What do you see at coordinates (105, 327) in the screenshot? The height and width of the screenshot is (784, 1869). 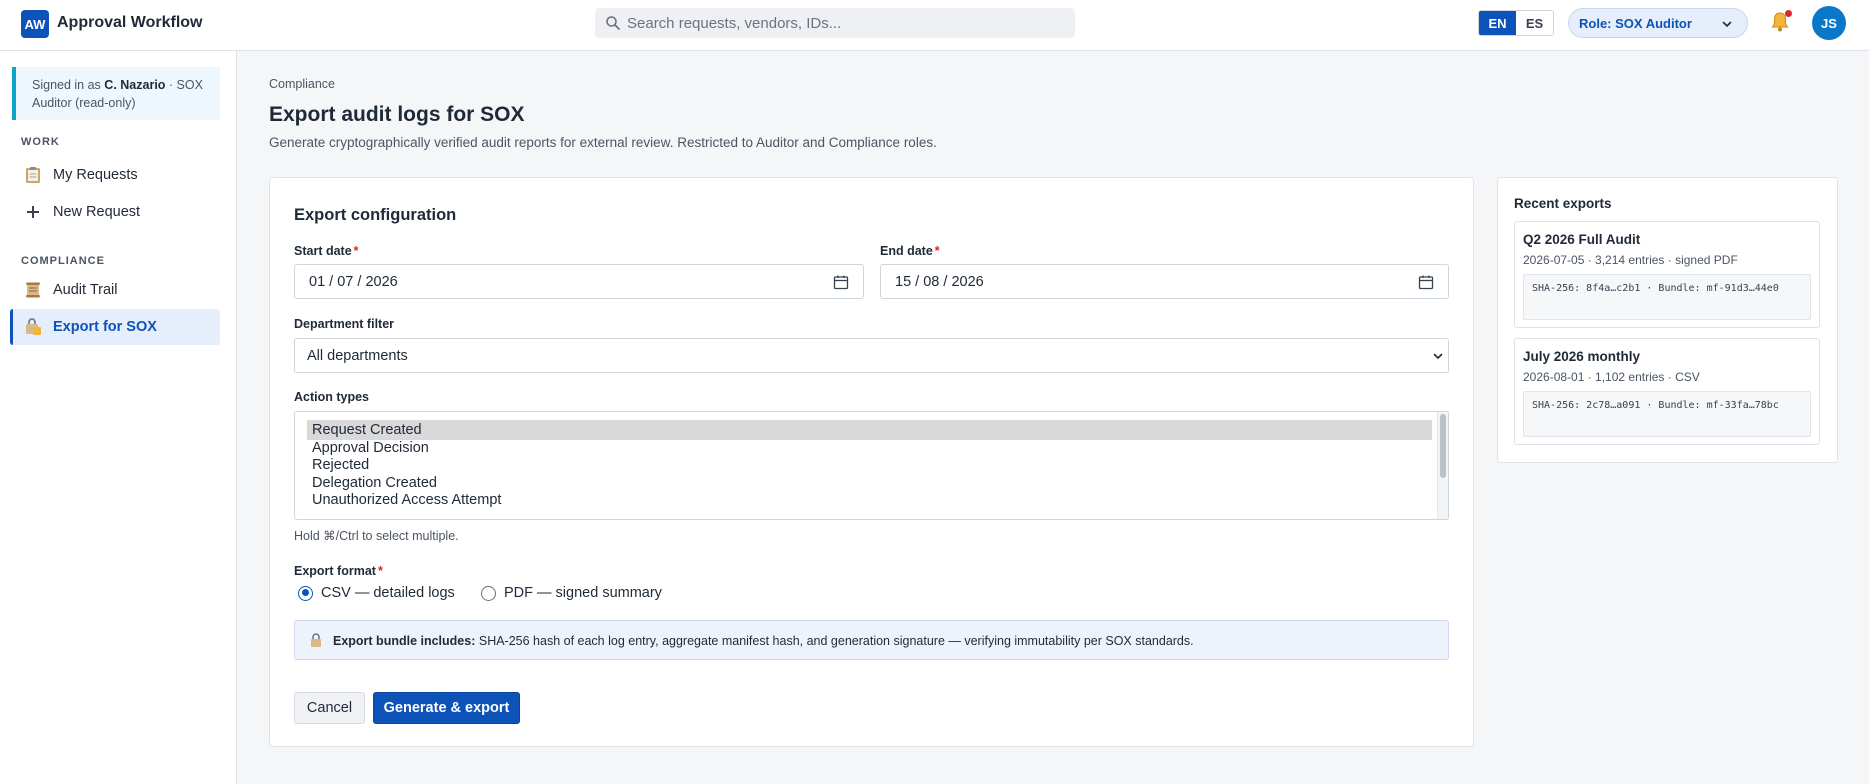 I see `sidebar-item-label: Export for SOX` at bounding box center [105, 327].